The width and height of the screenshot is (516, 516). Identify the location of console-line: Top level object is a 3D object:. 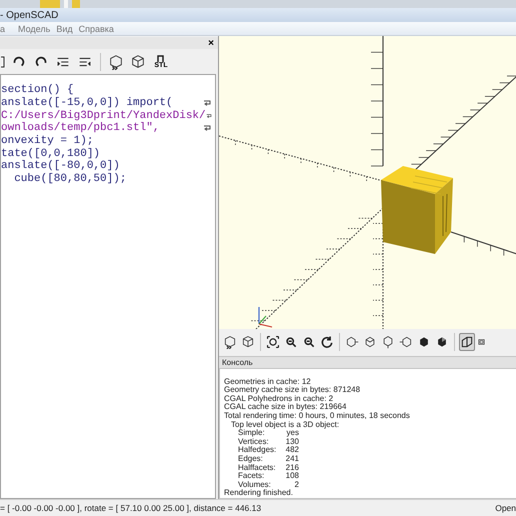
(285, 424).